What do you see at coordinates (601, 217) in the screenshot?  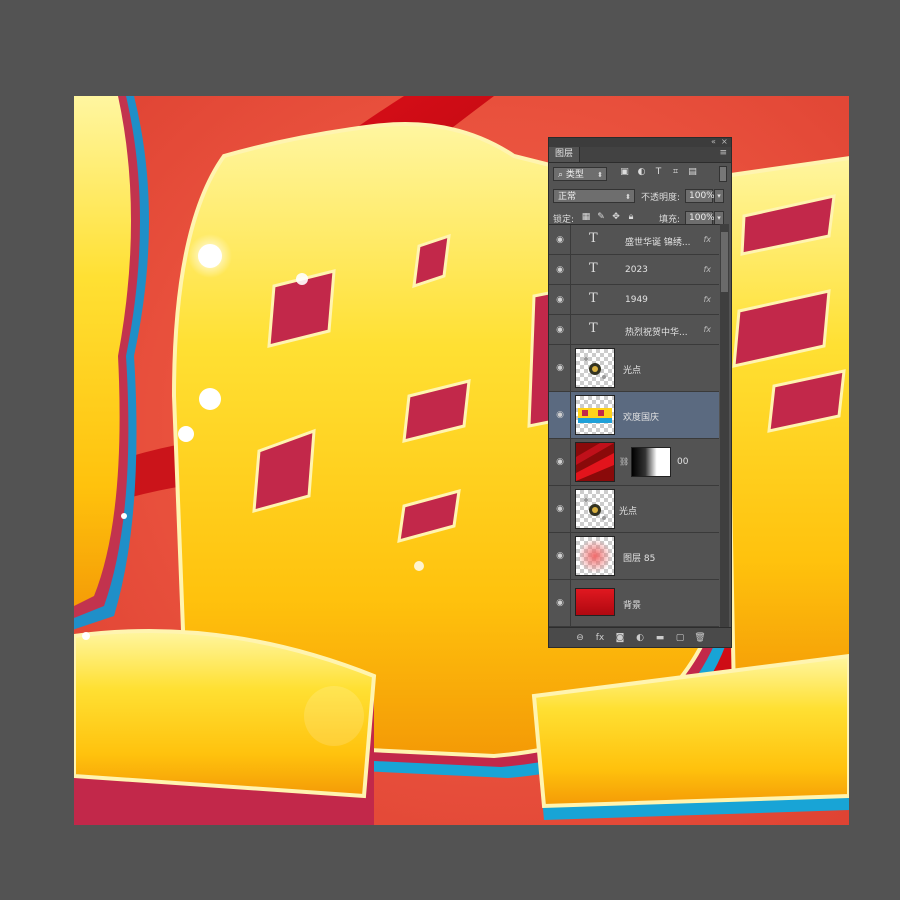 I see `lock-brush-icon: ✎` at bounding box center [601, 217].